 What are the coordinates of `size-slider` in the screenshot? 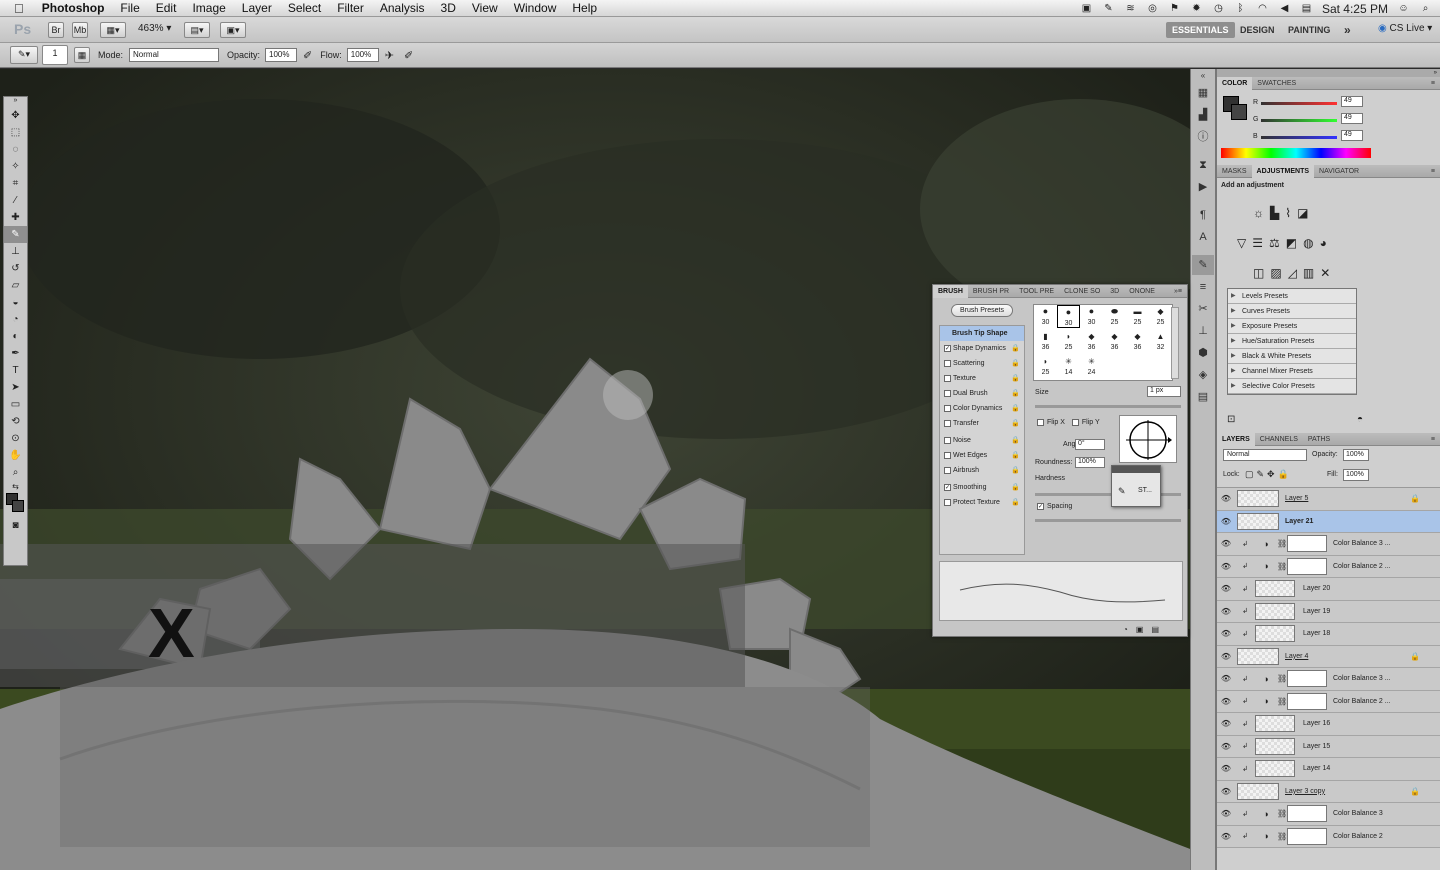 It's located at (1108, 406).